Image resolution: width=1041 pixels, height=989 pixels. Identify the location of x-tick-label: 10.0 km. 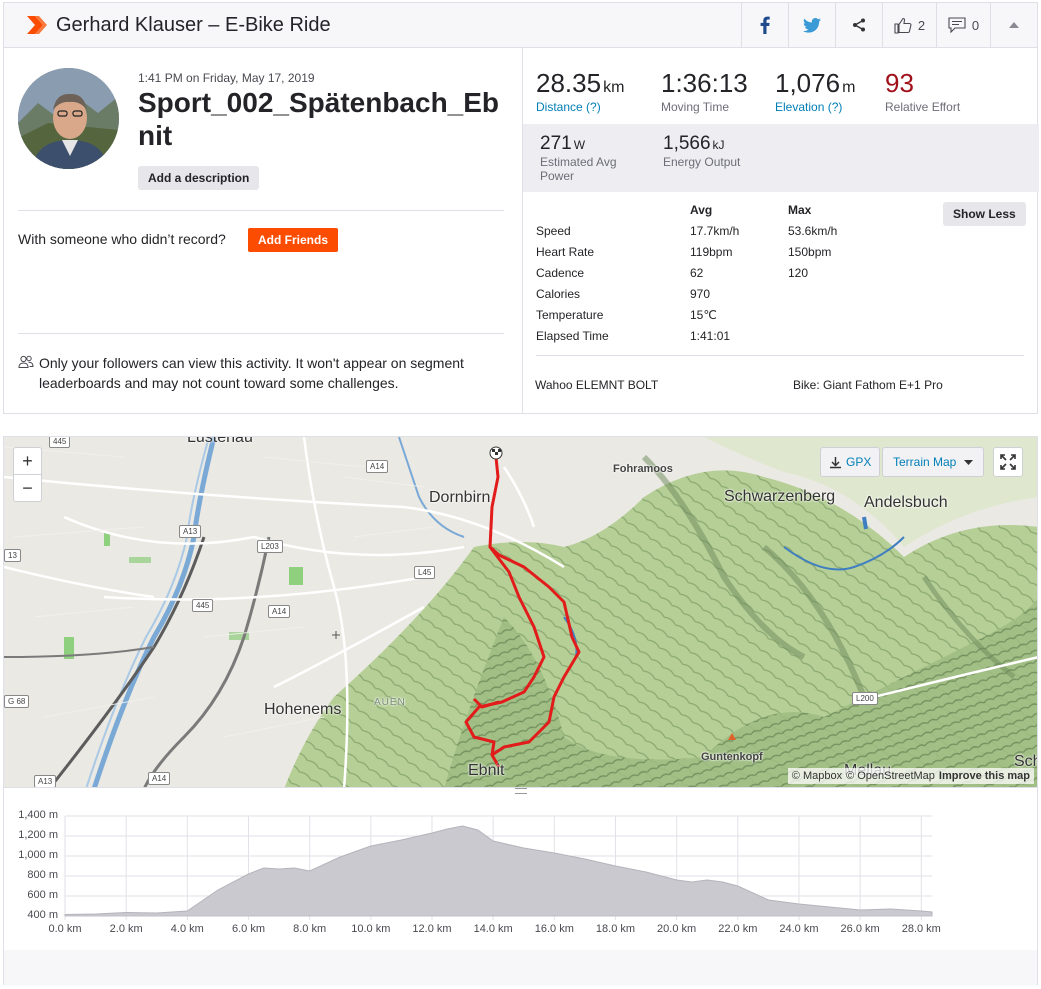
(371, 929).